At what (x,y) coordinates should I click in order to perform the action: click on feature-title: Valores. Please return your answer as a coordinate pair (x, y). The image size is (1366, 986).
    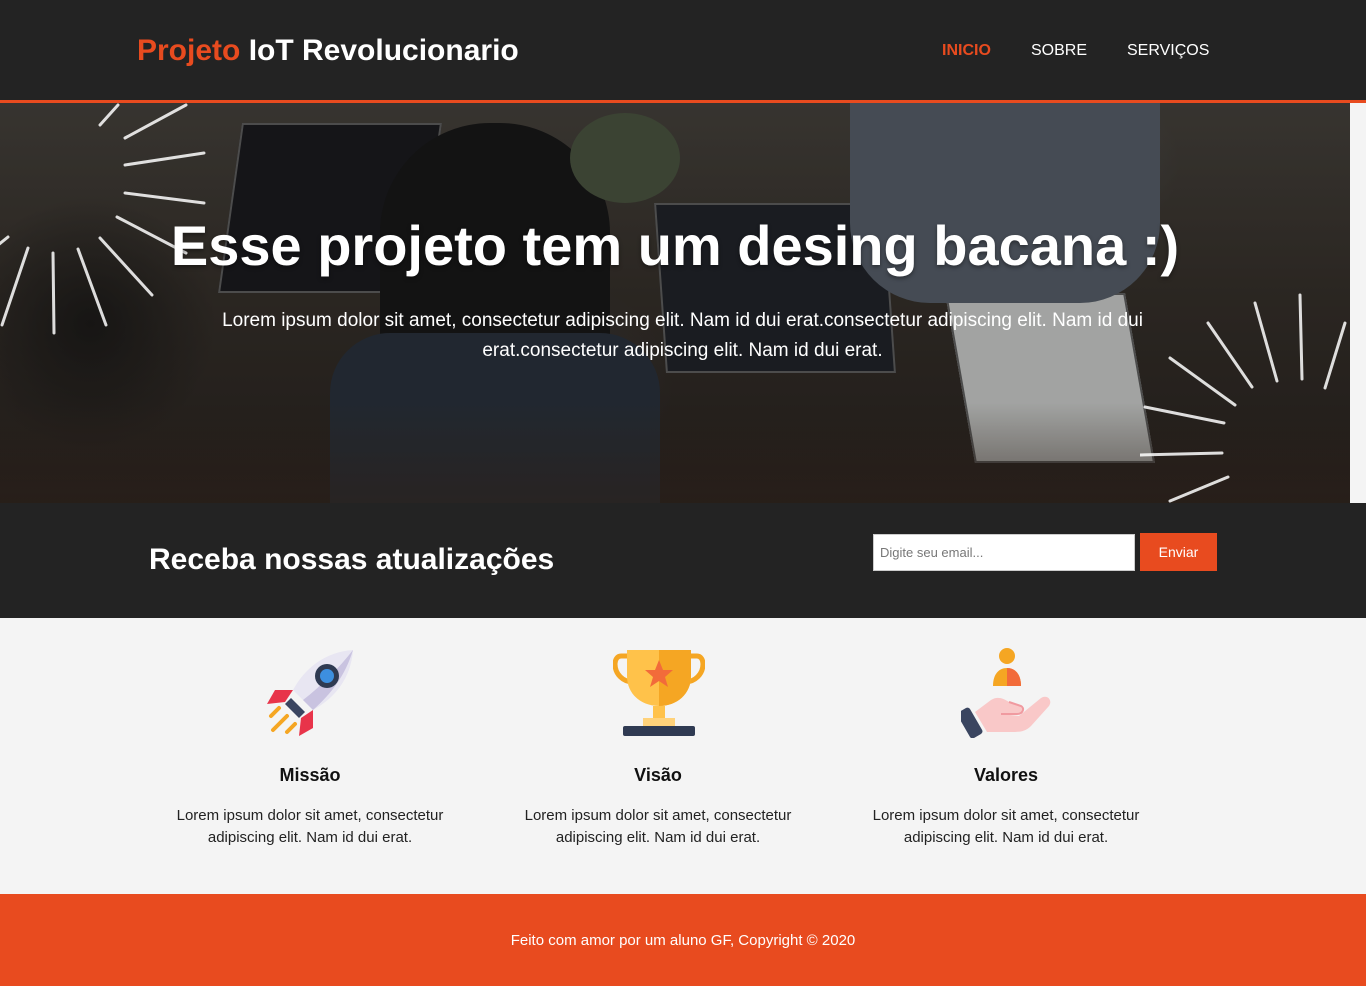
    Looking at the image, I should click on (1006, 775).